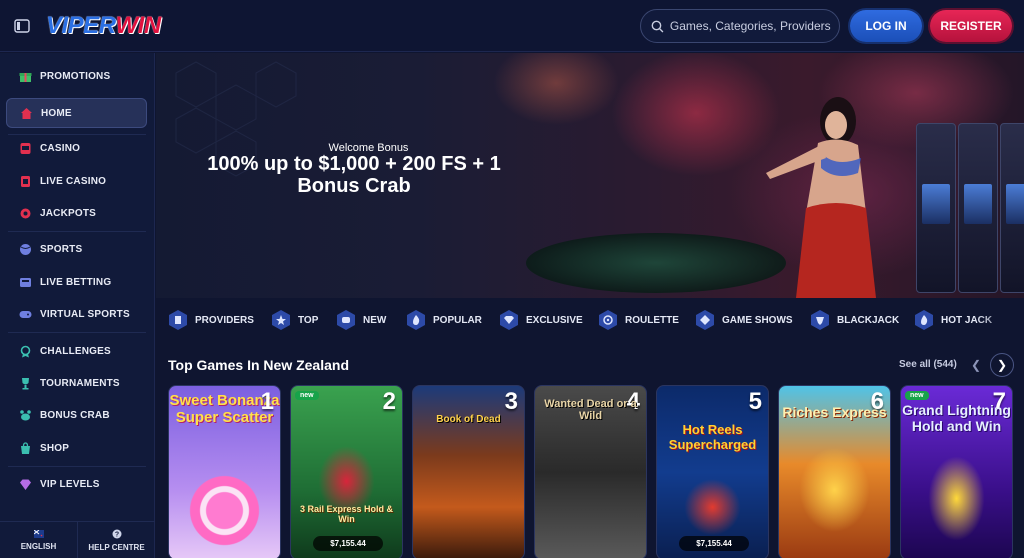  What do you see at coordinates (116, 547) in the screenshot?
I see `help-label: HELP CENTRE` at bounding box center [116, 547].